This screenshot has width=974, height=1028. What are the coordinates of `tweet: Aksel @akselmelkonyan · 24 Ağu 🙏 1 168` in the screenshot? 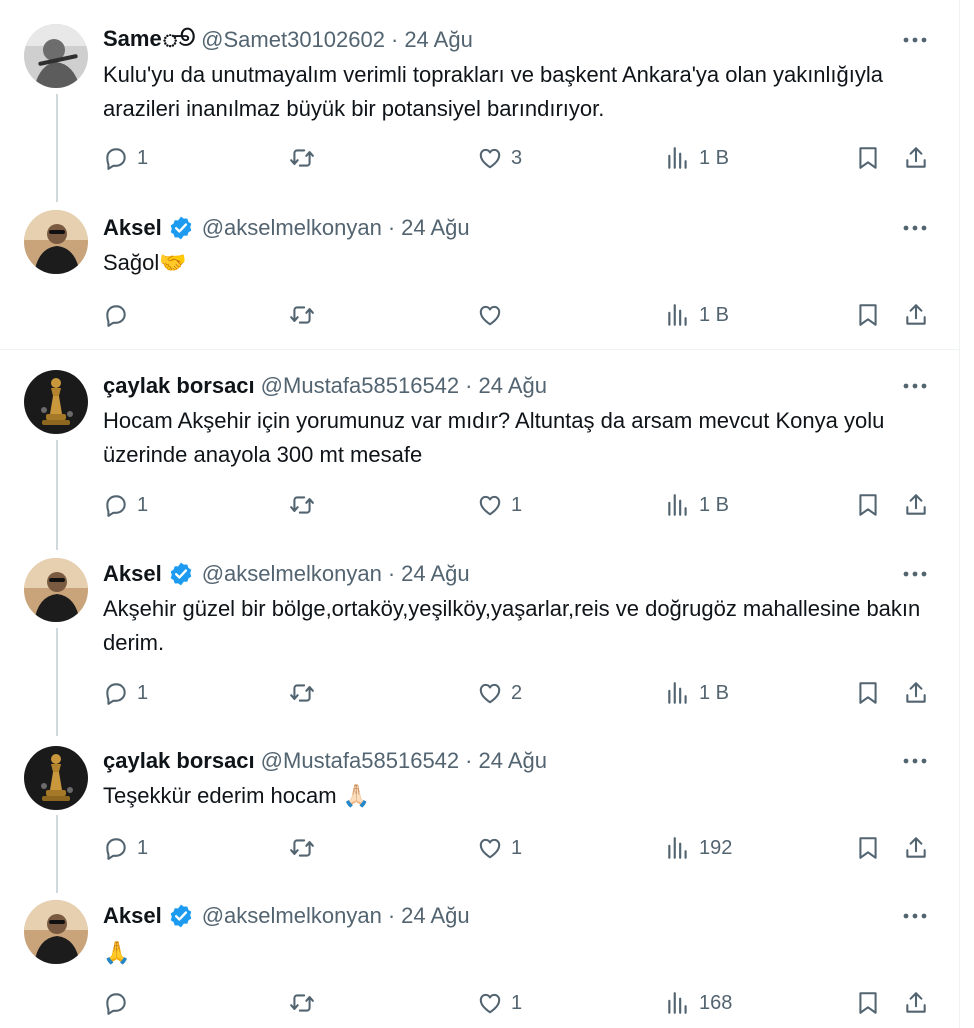 It's located at (480, 959).